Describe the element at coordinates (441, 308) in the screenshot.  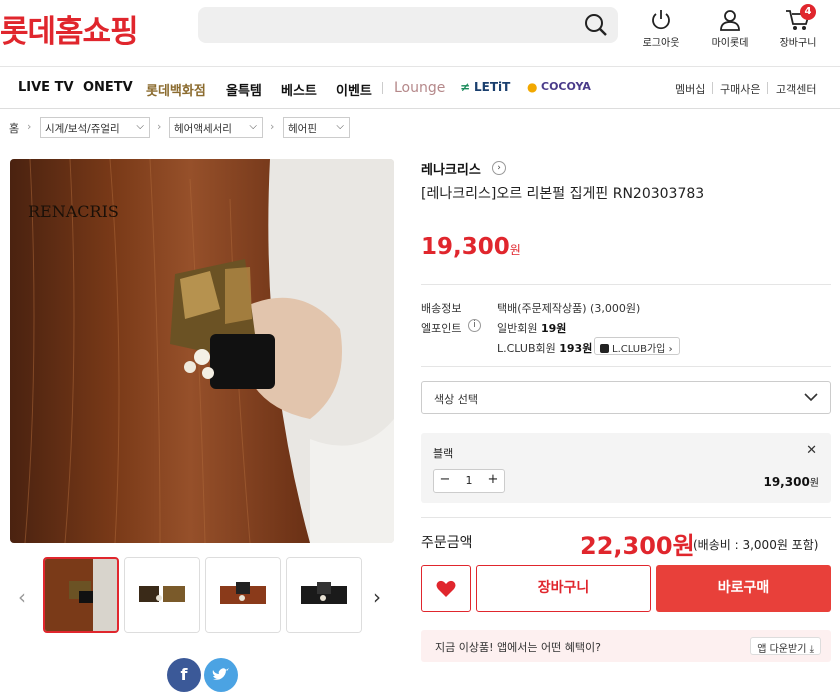
I see `shipping-label: 배송정보` at that location.